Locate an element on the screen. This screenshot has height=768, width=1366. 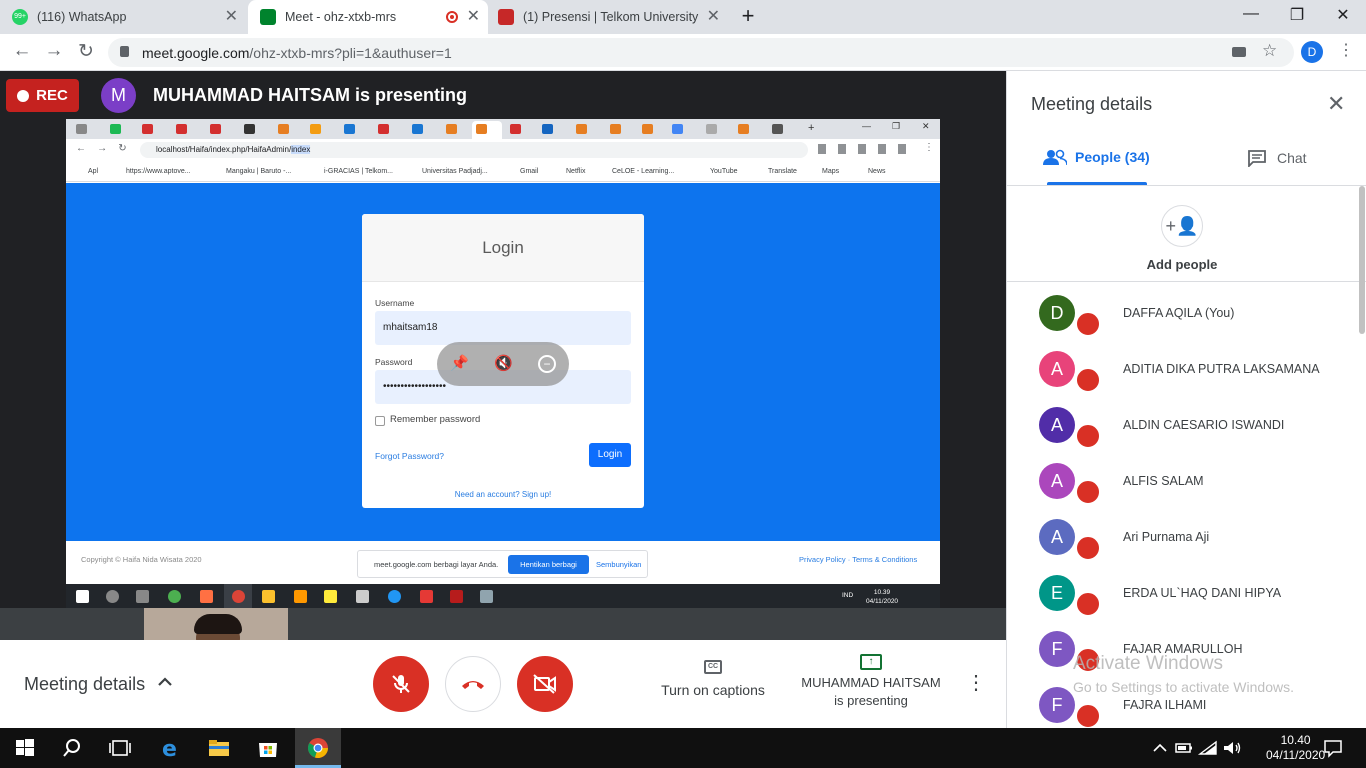
bookmark-star-icon: ☆ is located at coordinates (1269, 51).